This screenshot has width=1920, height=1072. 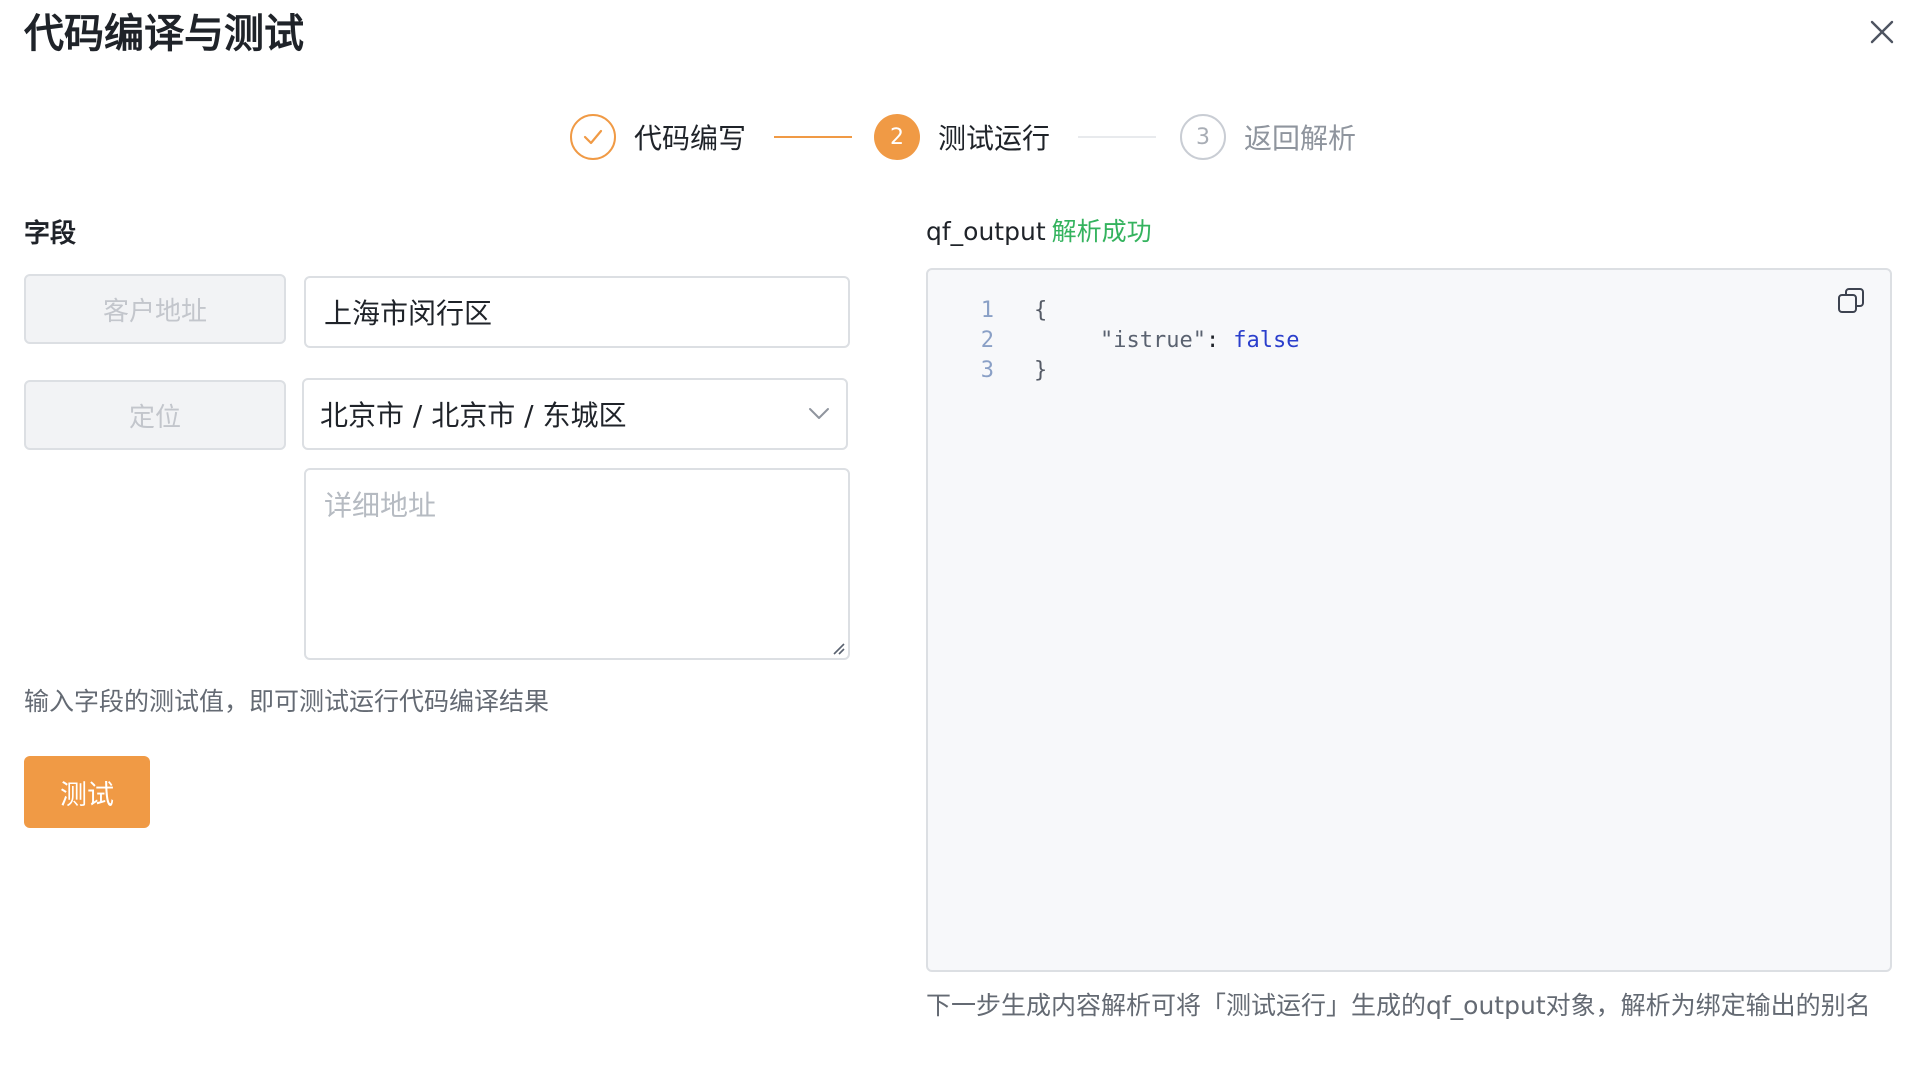 What do you see at coordinates (155, 415) in the screenshot?
I see `location-field-tag: 定位` at bounding box center [155, 415].